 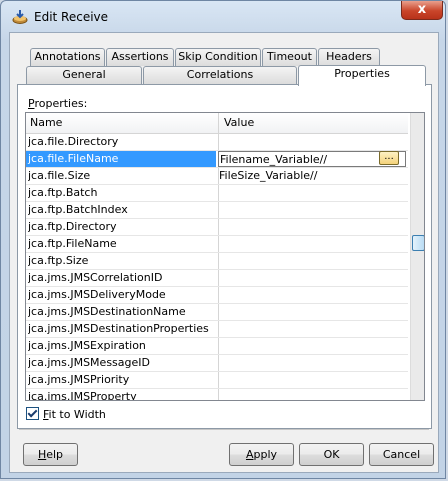 I want to click on close-icon: x, so click(x=422, y=9).